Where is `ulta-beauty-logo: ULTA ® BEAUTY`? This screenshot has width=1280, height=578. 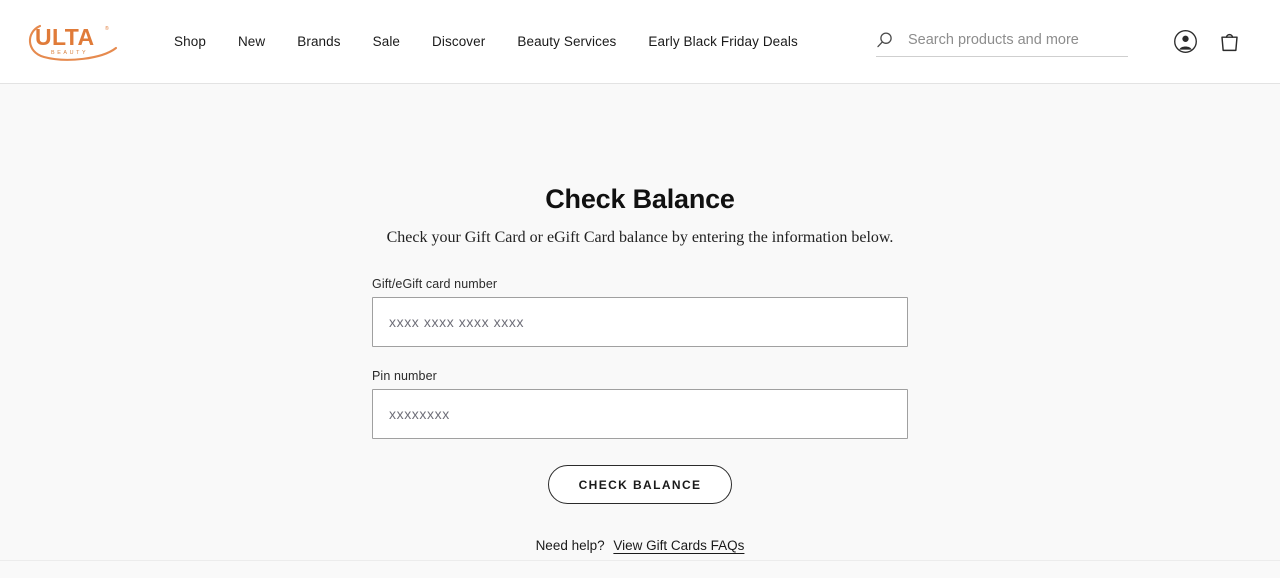 ulta-beauty-logo: ULTA ® BEAUTY is located at coordinates (72, 42).